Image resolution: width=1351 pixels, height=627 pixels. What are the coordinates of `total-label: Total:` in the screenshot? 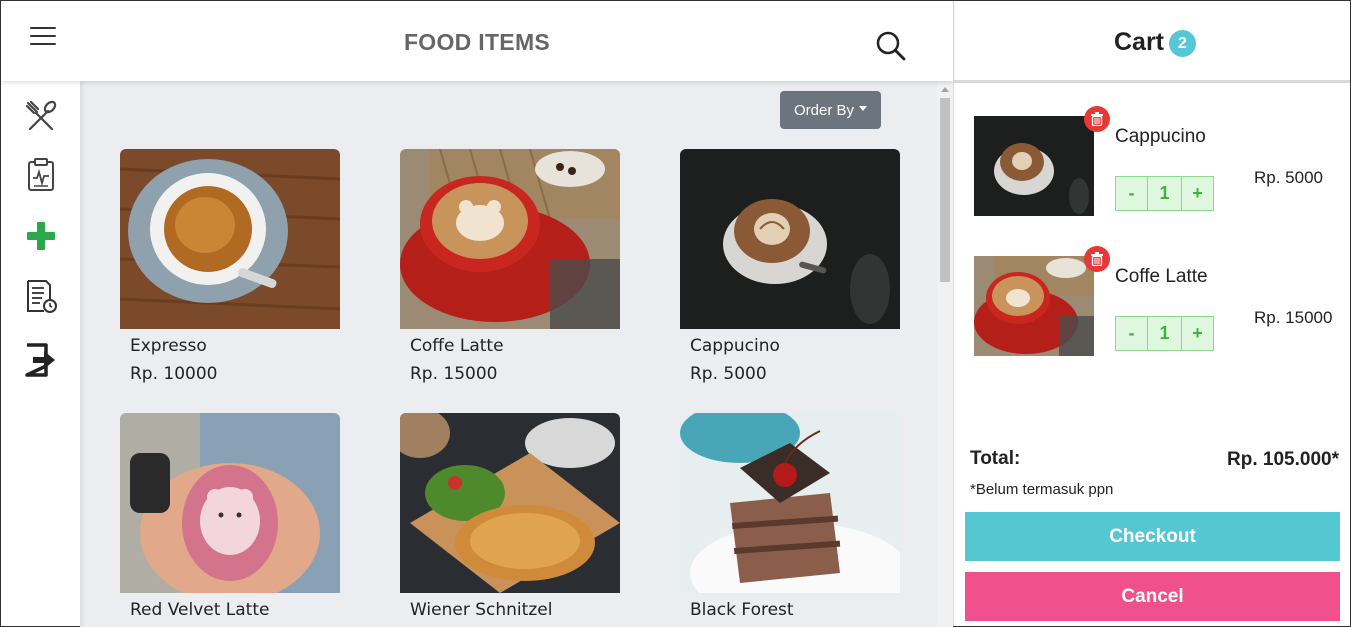 It's located at (995, 458).